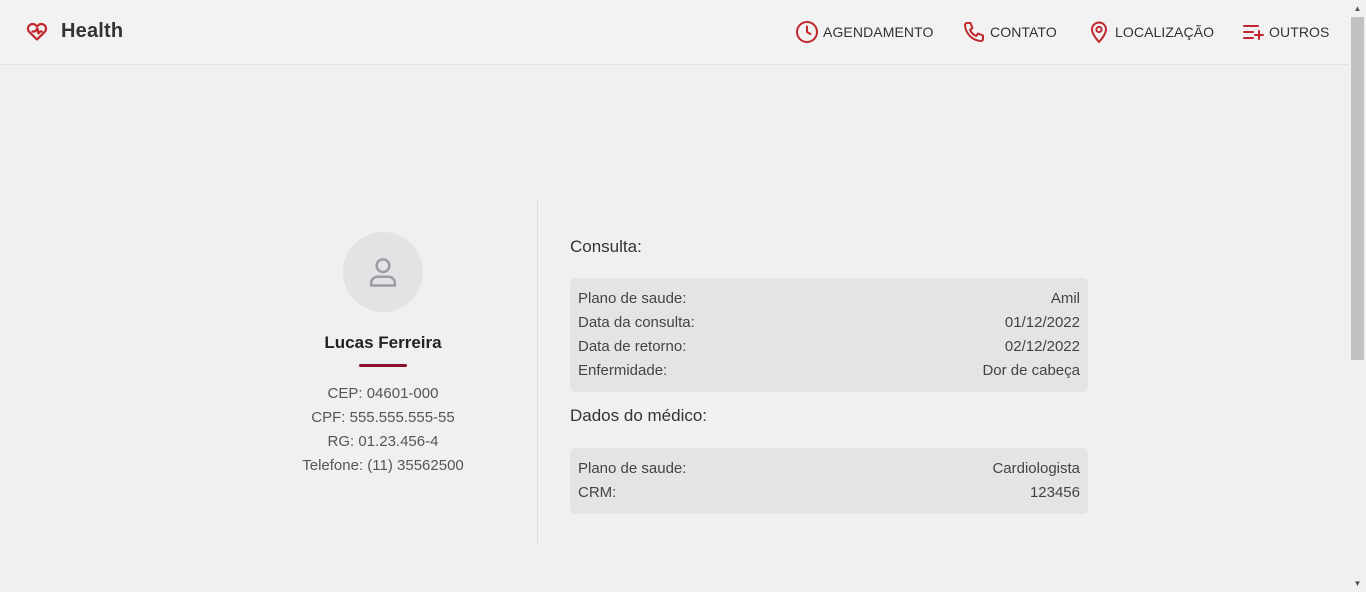  What do you see at coordinates (1253, 32) in the screenshot?
I see `list-plus-icon` at bounding box center [1253, 32].